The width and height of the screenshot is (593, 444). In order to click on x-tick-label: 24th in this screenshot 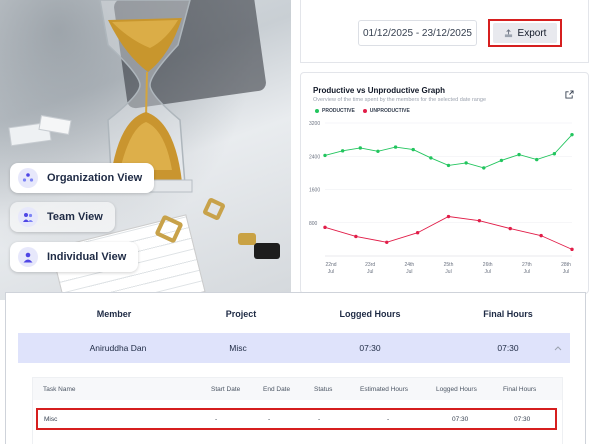, I will do `click(409, 265)`.